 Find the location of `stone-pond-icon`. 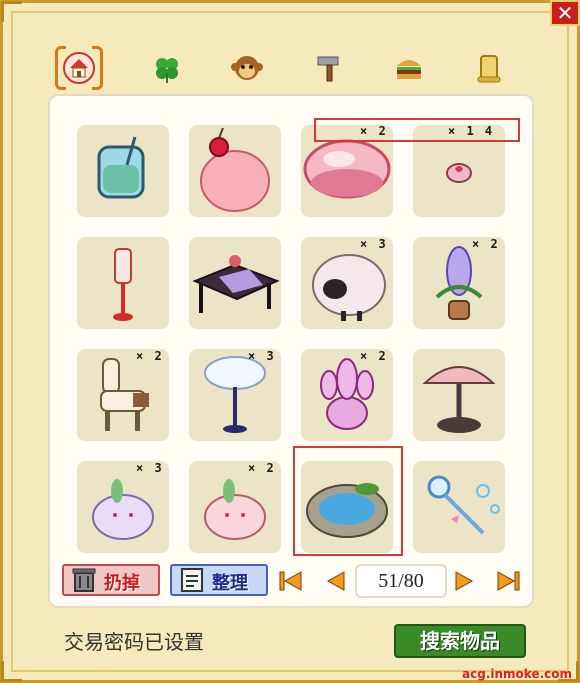

stone-pond-icon is located at coordinates (347, 510).